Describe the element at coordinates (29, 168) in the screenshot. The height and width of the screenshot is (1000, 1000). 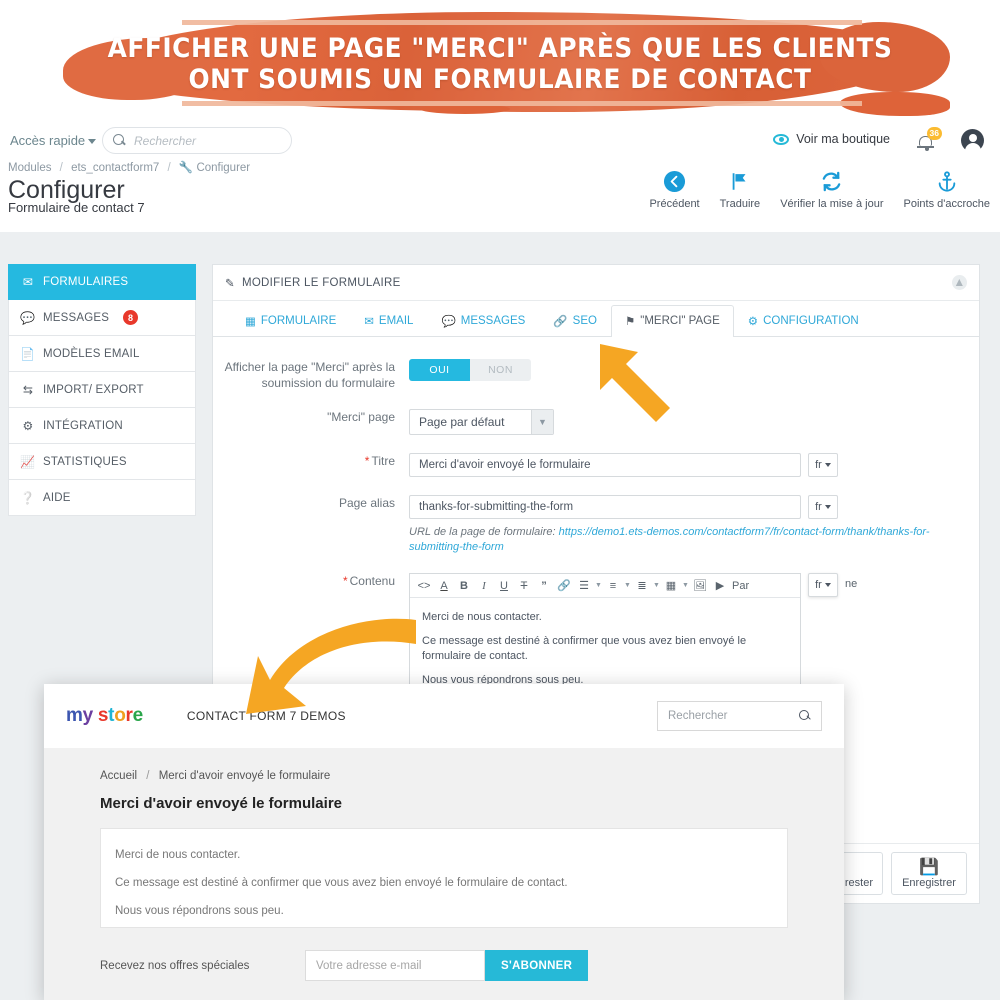
I see `breadcrumb-item-modules: Modules` at that location.